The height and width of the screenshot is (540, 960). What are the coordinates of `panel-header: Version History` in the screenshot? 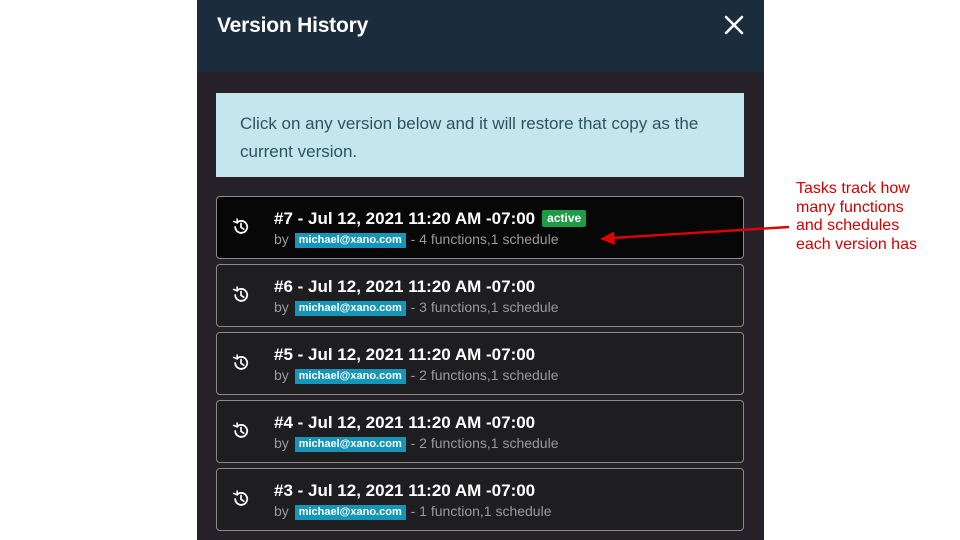 It's located at (480, 36).